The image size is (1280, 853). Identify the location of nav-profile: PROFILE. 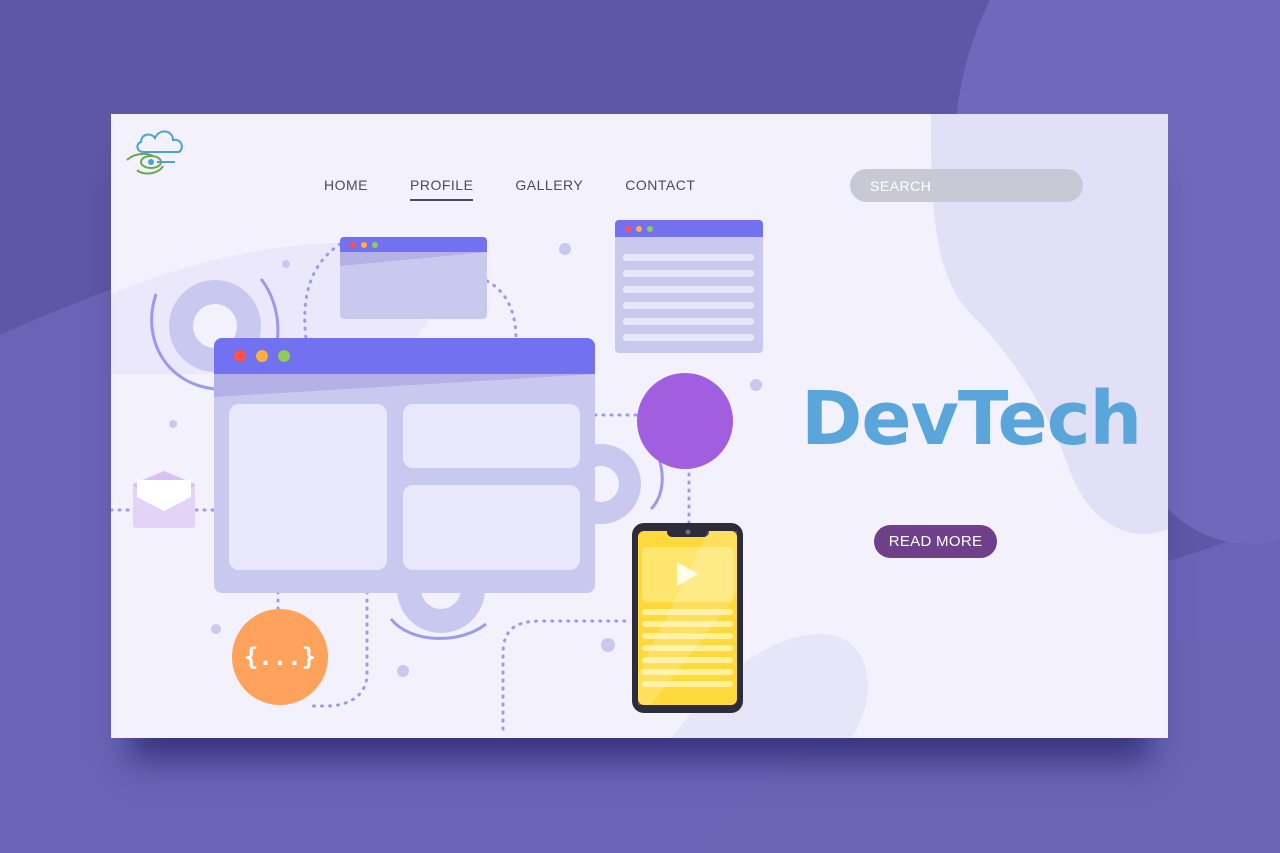
(442, 189).